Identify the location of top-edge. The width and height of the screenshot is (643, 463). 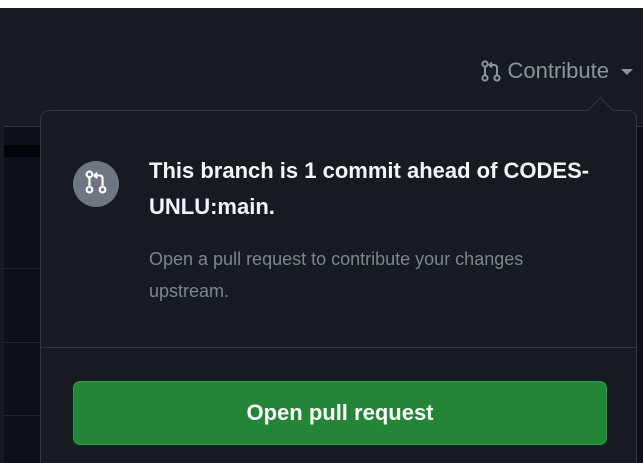
(321, 4).